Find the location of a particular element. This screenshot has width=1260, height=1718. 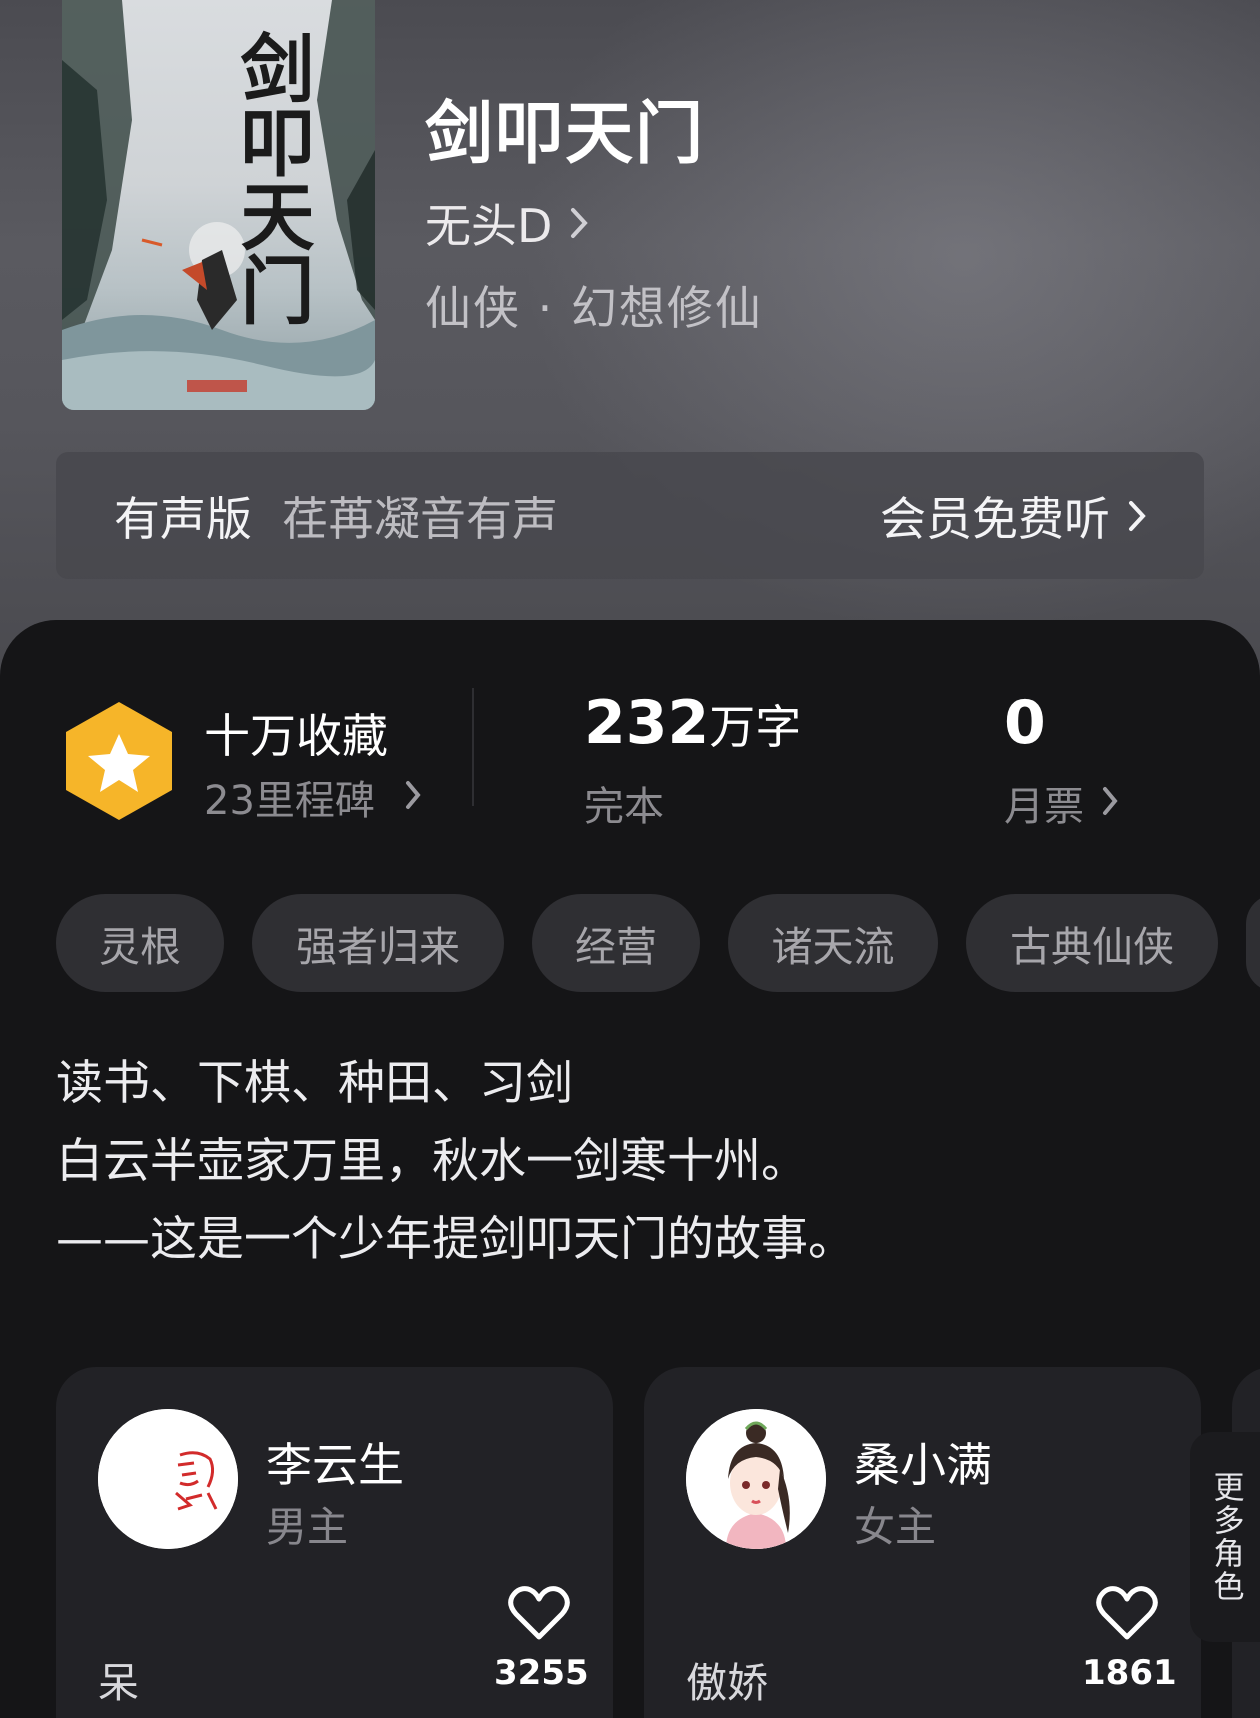

cover-illustration is located at coordinates (218, 205).